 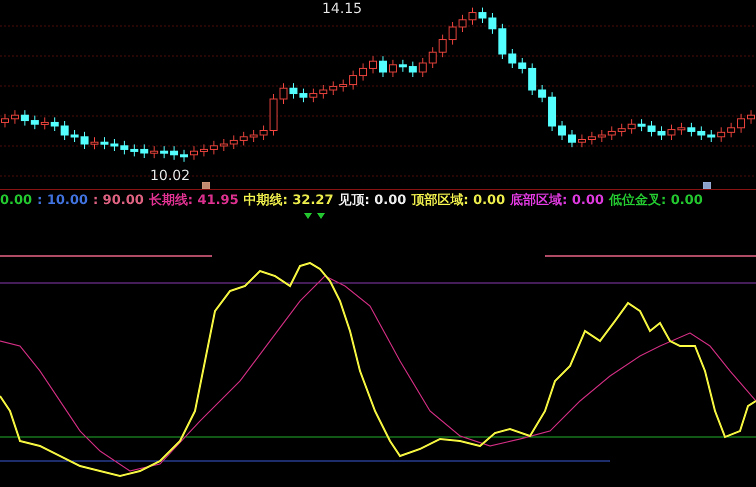 What do you see at coordinates (557, 200) in the screenshot?
I see `indicator-legend-item: 底部区域: 0.00` at bounding box center [557, 200].